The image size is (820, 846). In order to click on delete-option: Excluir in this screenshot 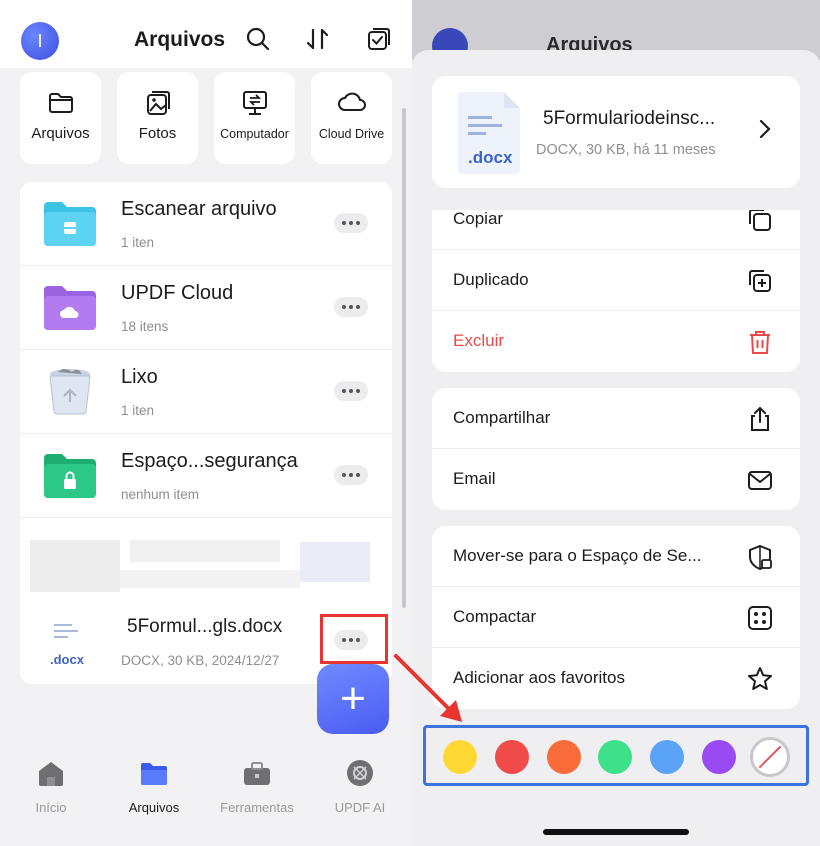, I will do `click(616, 341)`.